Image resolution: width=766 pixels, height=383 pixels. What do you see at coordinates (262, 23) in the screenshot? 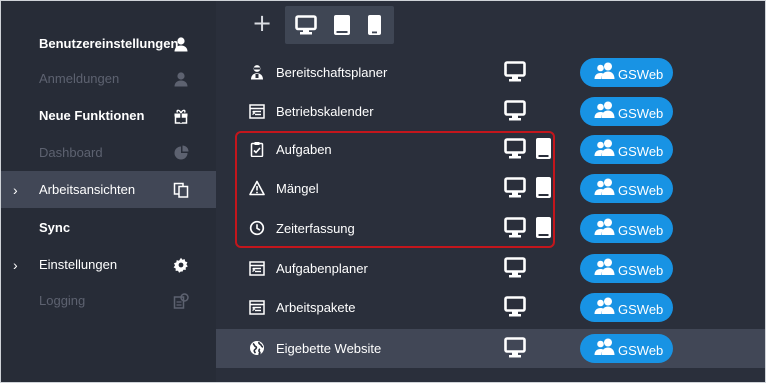
I see `add-view-button: +` at bounding box center [262, 23].